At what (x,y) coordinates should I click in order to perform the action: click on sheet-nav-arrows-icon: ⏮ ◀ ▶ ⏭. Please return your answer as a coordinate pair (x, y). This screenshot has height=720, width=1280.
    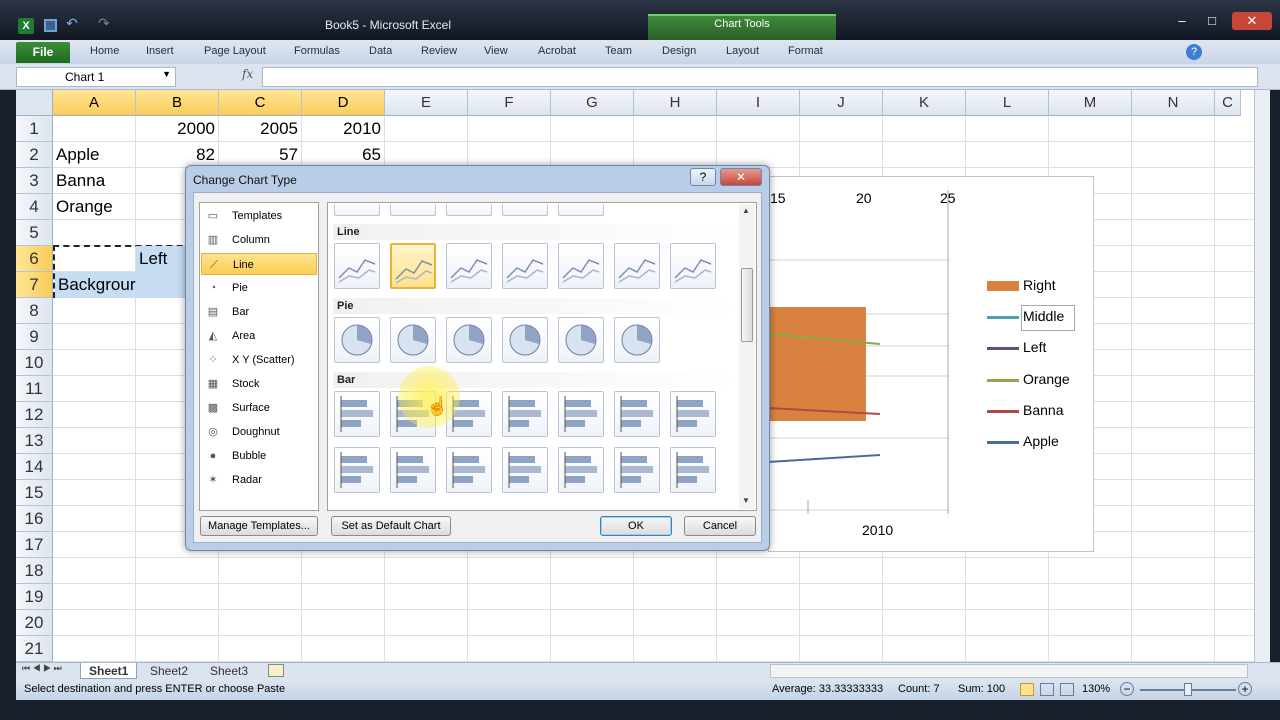
    Looking at the image, I should click on (42, 668).